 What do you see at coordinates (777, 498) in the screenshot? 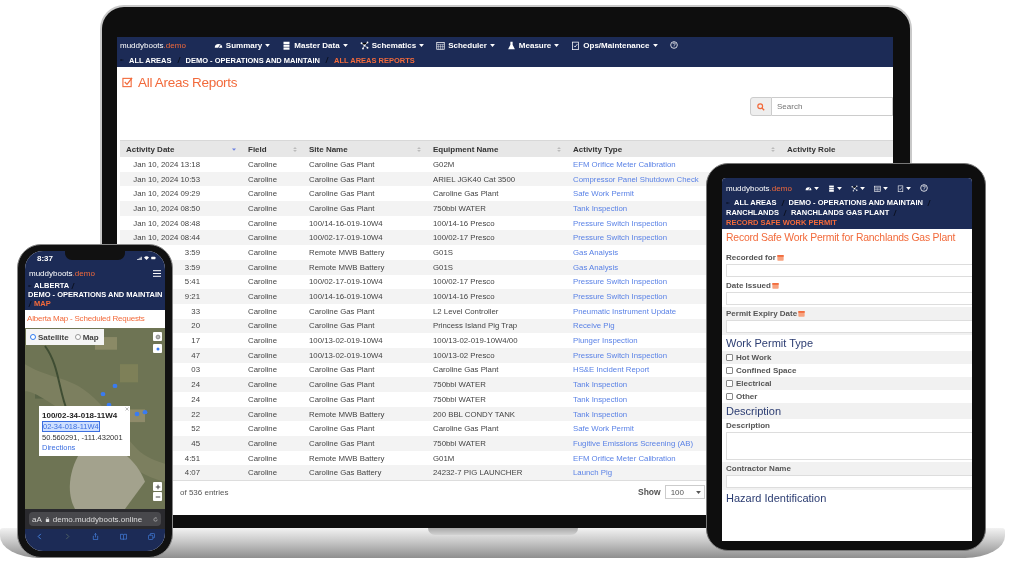
I see `section-heading: Hazard Identification` at bounding box center [777, 498].